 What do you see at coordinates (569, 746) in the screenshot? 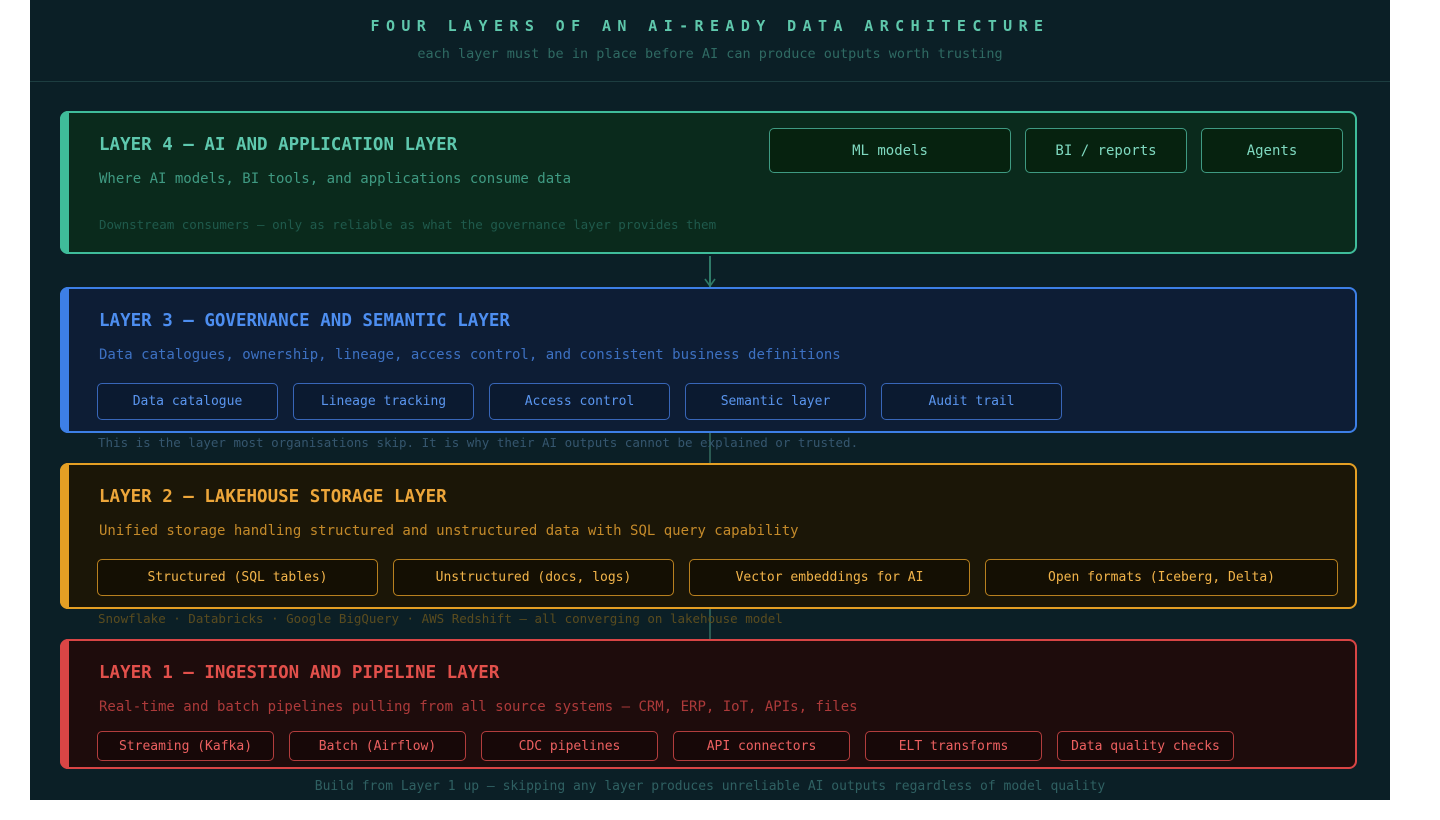
I see `chip-cdc-pipelines: CDC pipelines` at bounding box center [569, 746].